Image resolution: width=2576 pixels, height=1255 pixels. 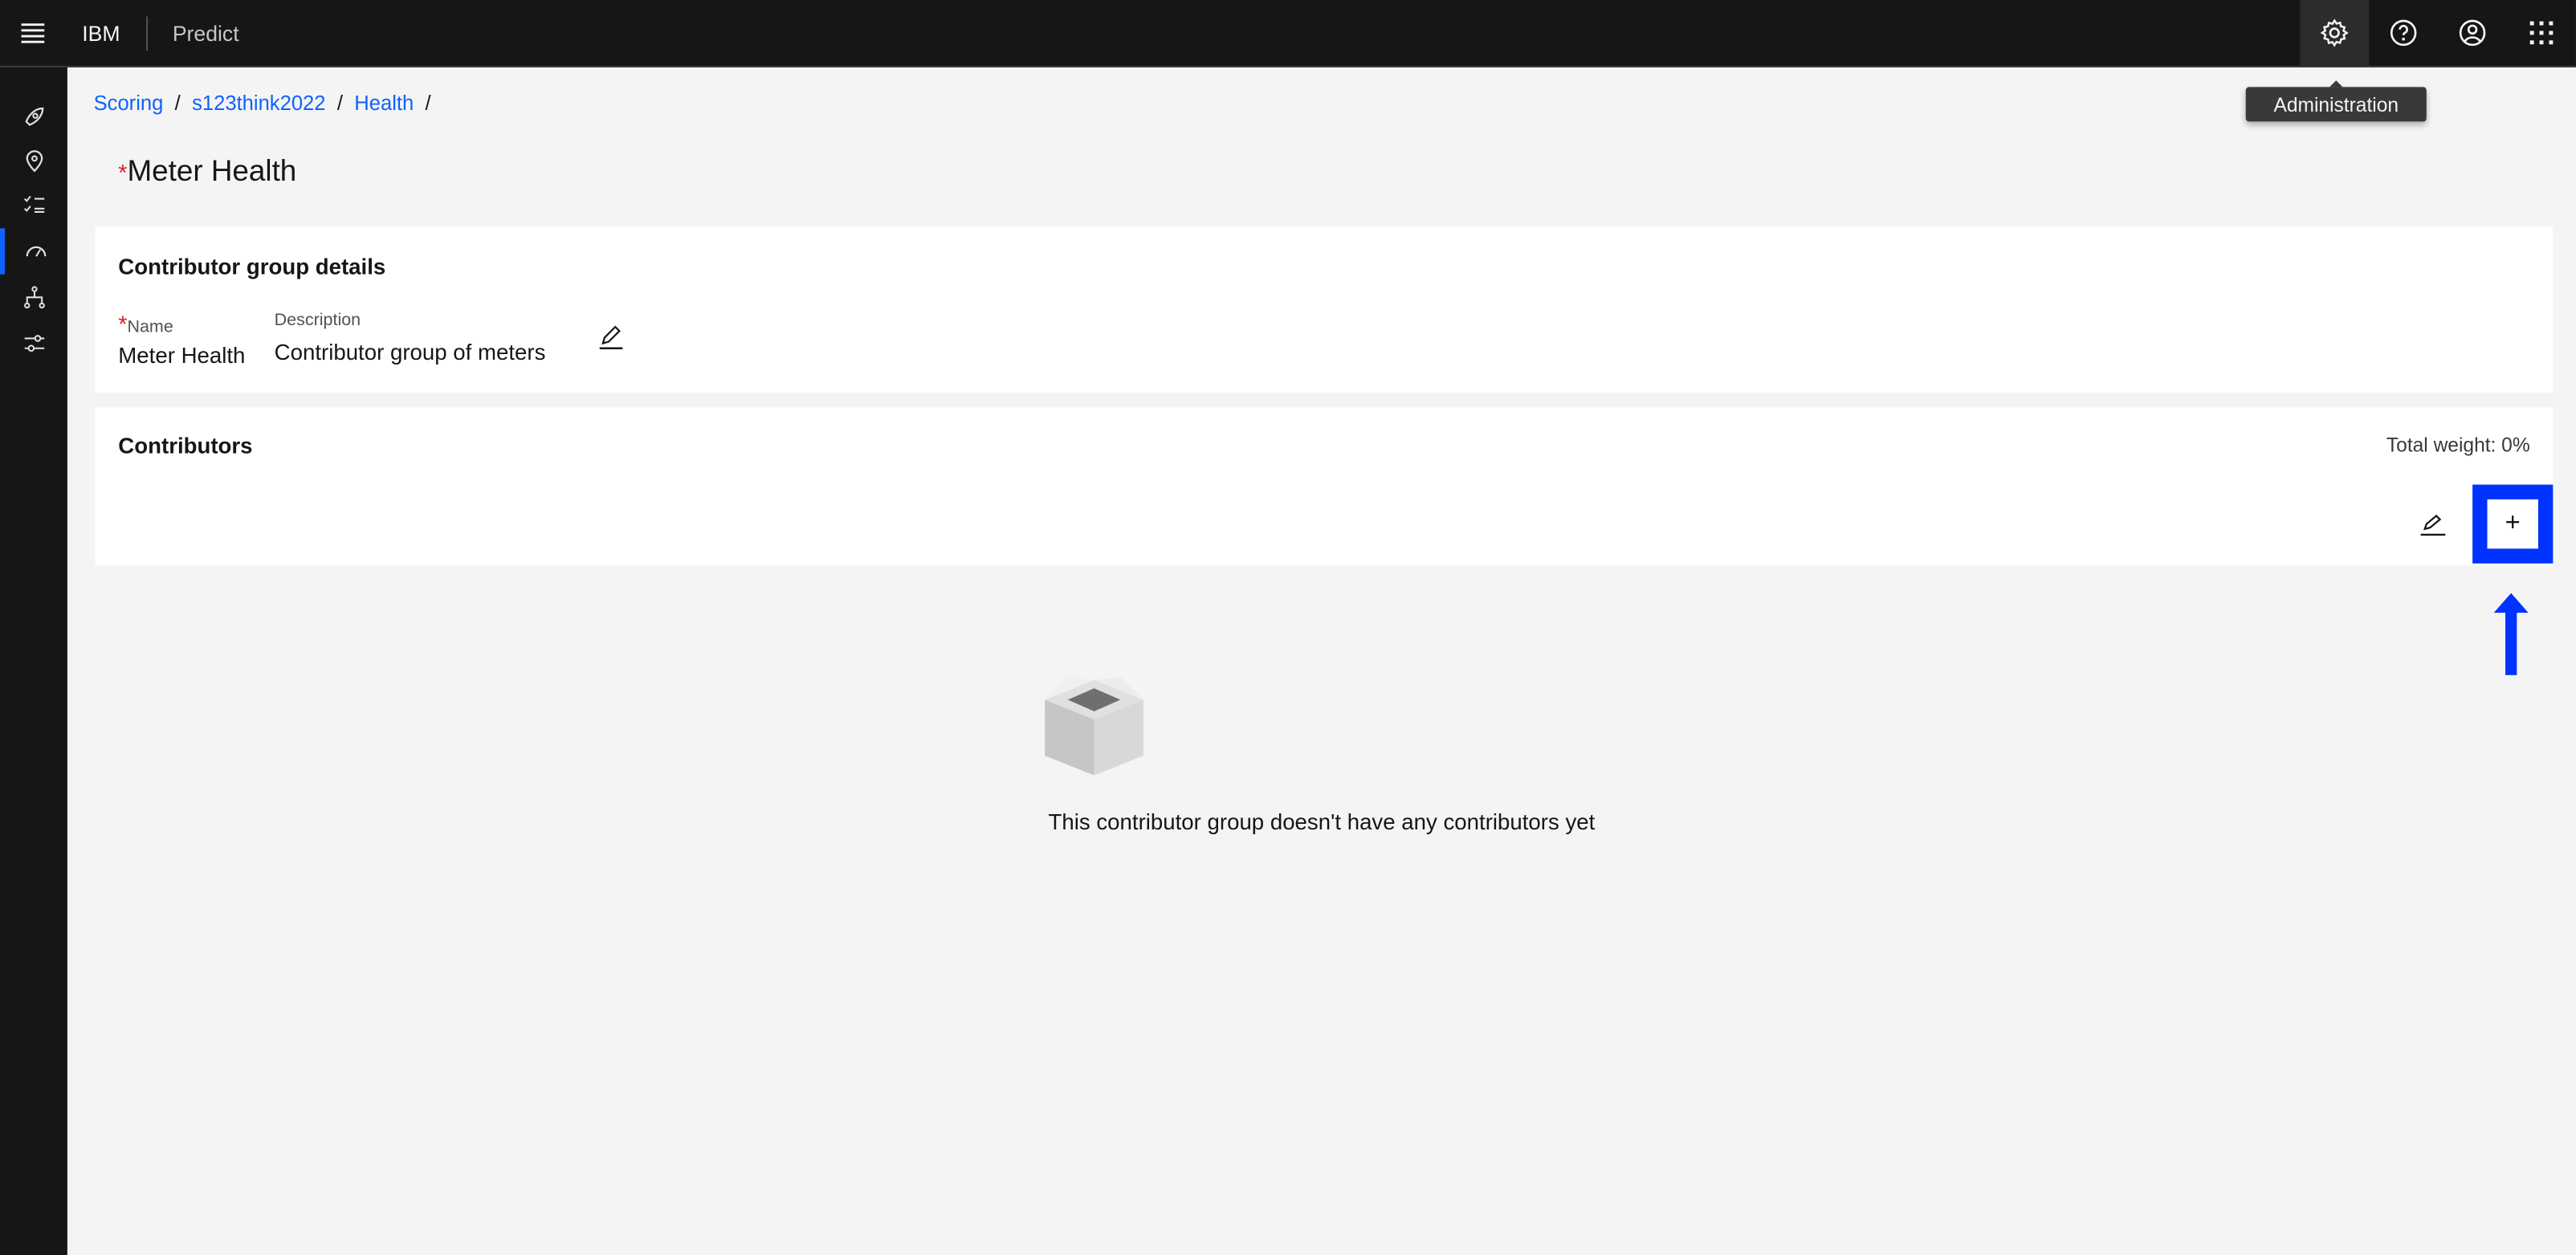 I want to click on help-icon, so click(x=2403, y=33).